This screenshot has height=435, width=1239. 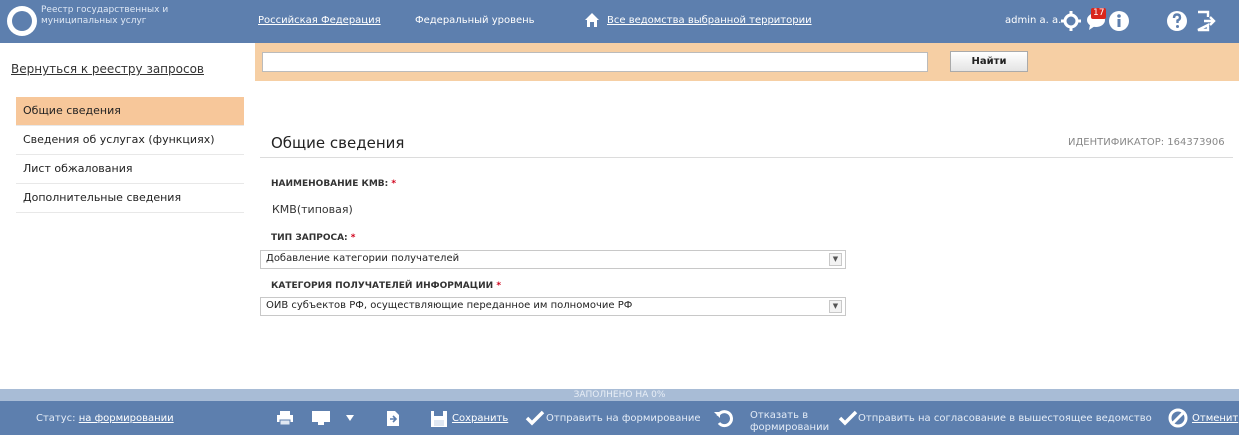 What do you see at coordinates (312, 209) in the screenshot?
I see `kmv-value: КМВ(типовая)` at bounding box center [312, 209].